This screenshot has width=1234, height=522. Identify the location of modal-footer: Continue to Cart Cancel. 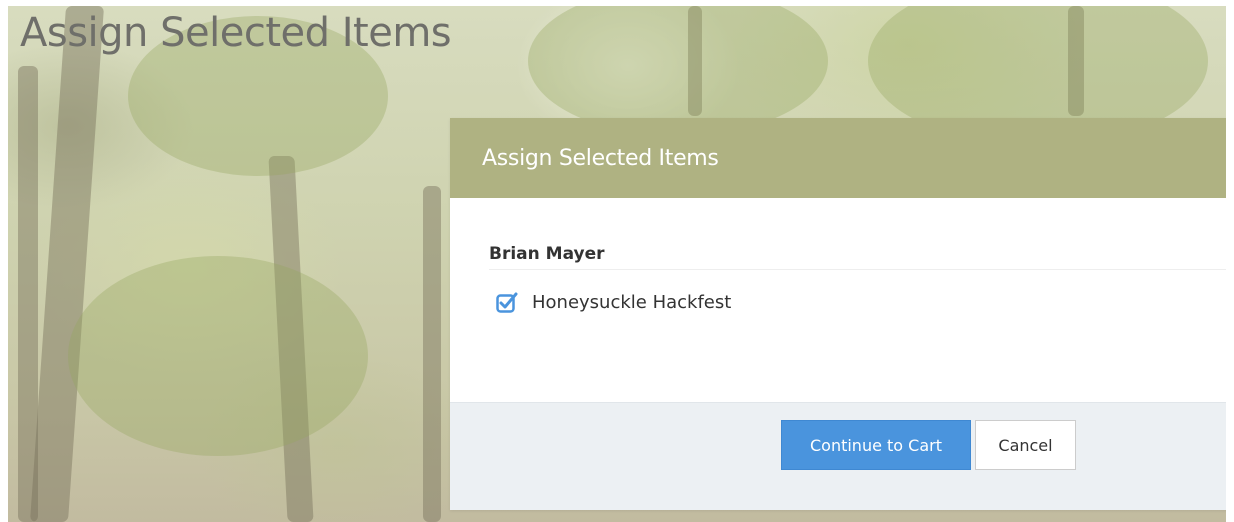
(838, 456).